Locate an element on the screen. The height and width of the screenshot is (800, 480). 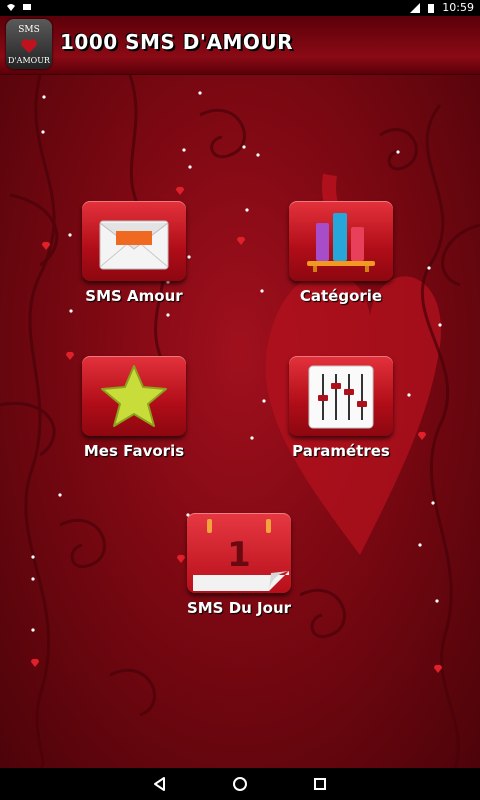
sliders-icon is located at coordinates (341, 397).